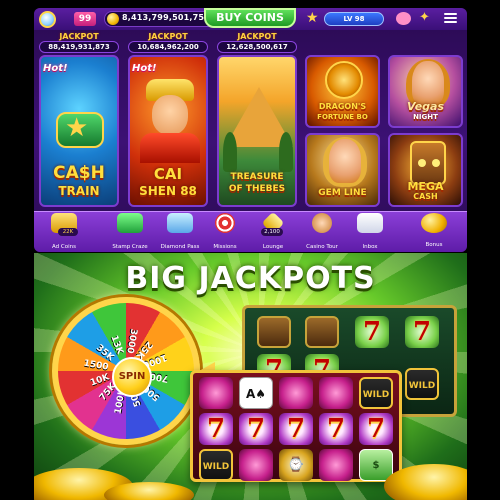  I want to click on game-tile-gem-line: GEM LINE, so click(342, 170).